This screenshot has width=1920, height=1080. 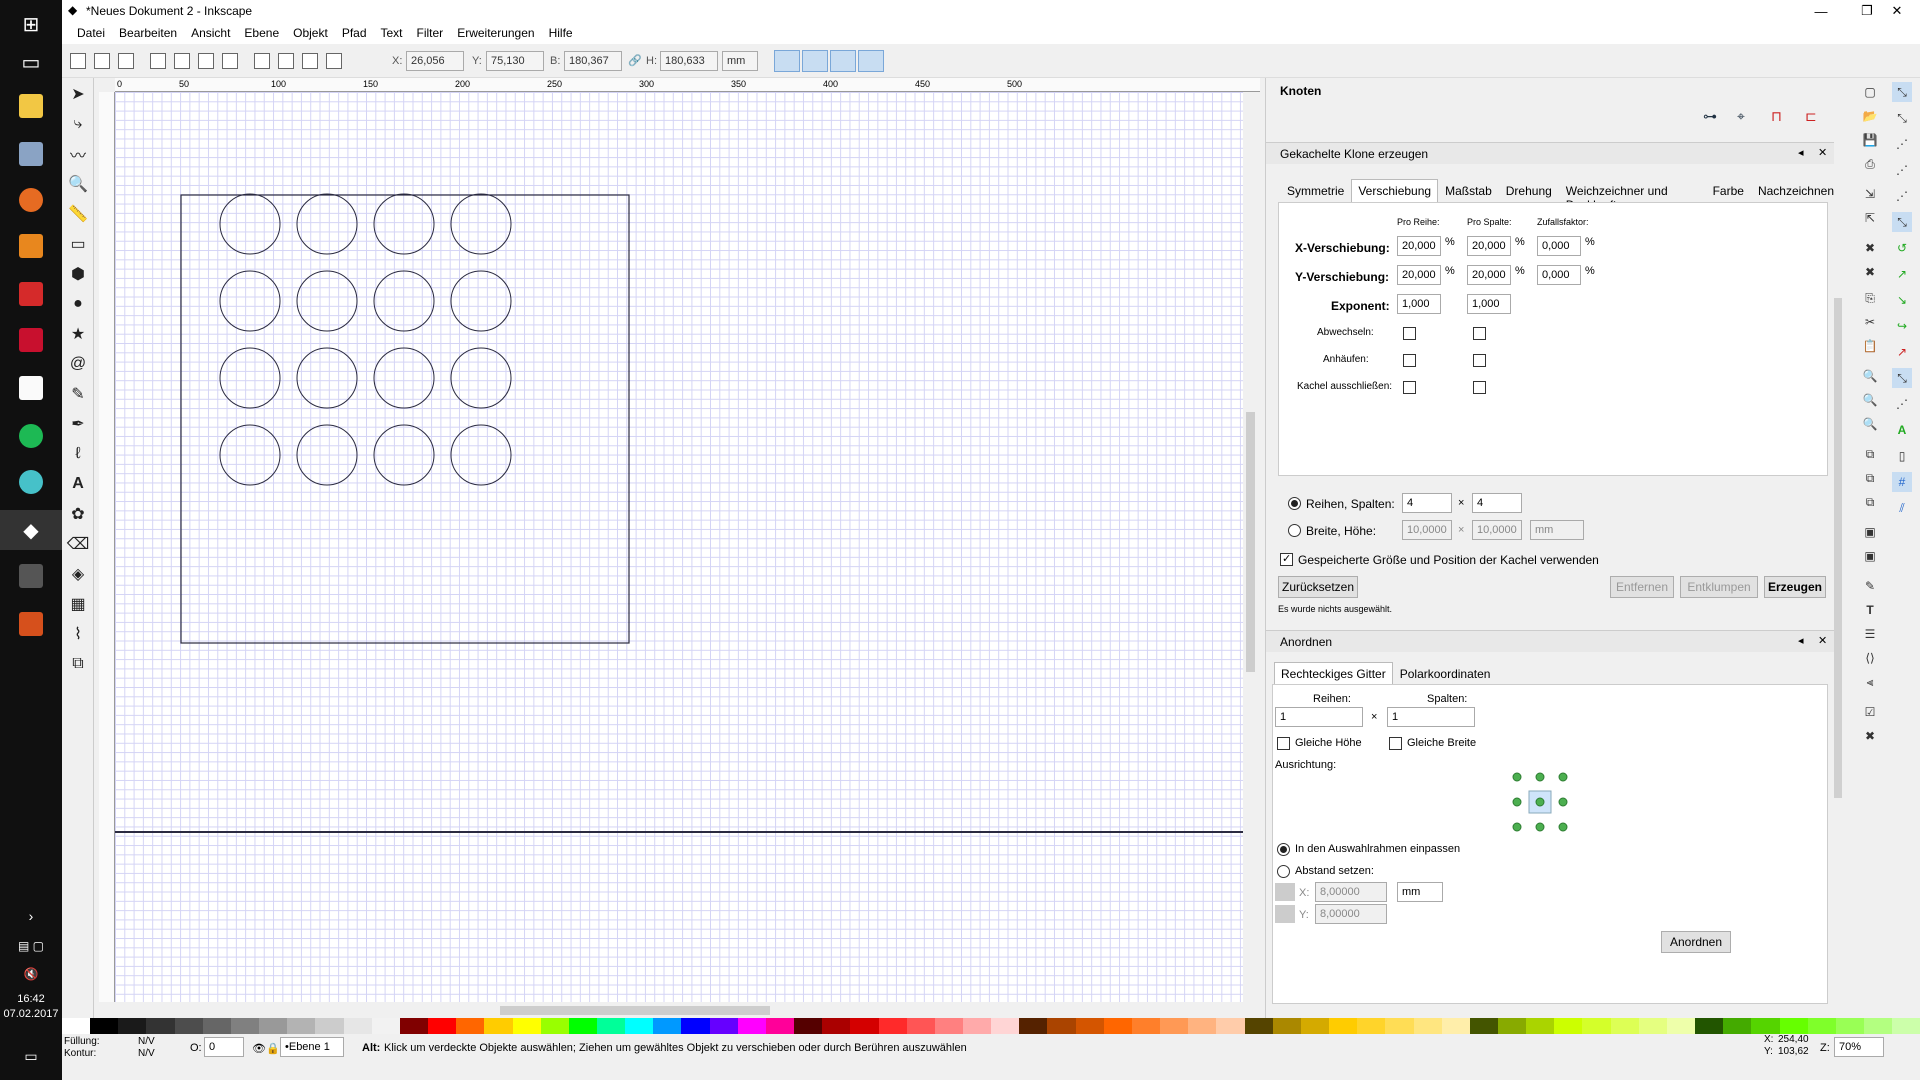 What do you see at coordinates (1870, 218) in the screenshot?
I see `export-icon: ⇱` at bounding box center [1870, 218].